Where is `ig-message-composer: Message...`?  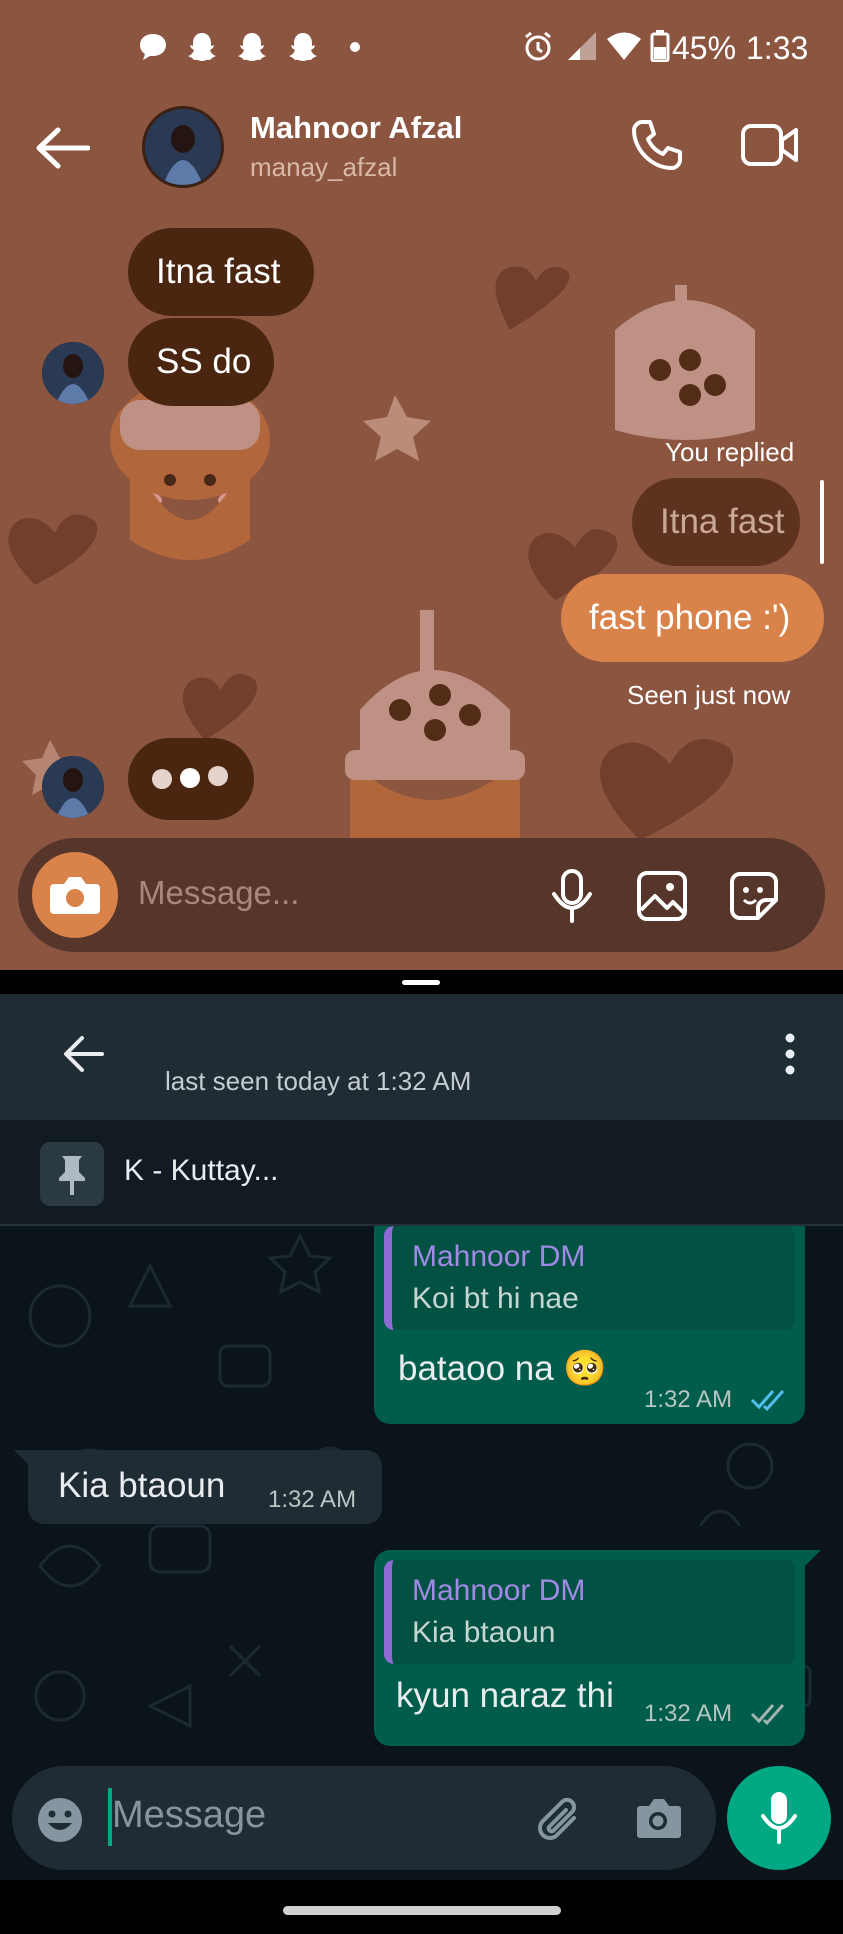 ig-message-composer: Message... is located at coordinates (421, 895).